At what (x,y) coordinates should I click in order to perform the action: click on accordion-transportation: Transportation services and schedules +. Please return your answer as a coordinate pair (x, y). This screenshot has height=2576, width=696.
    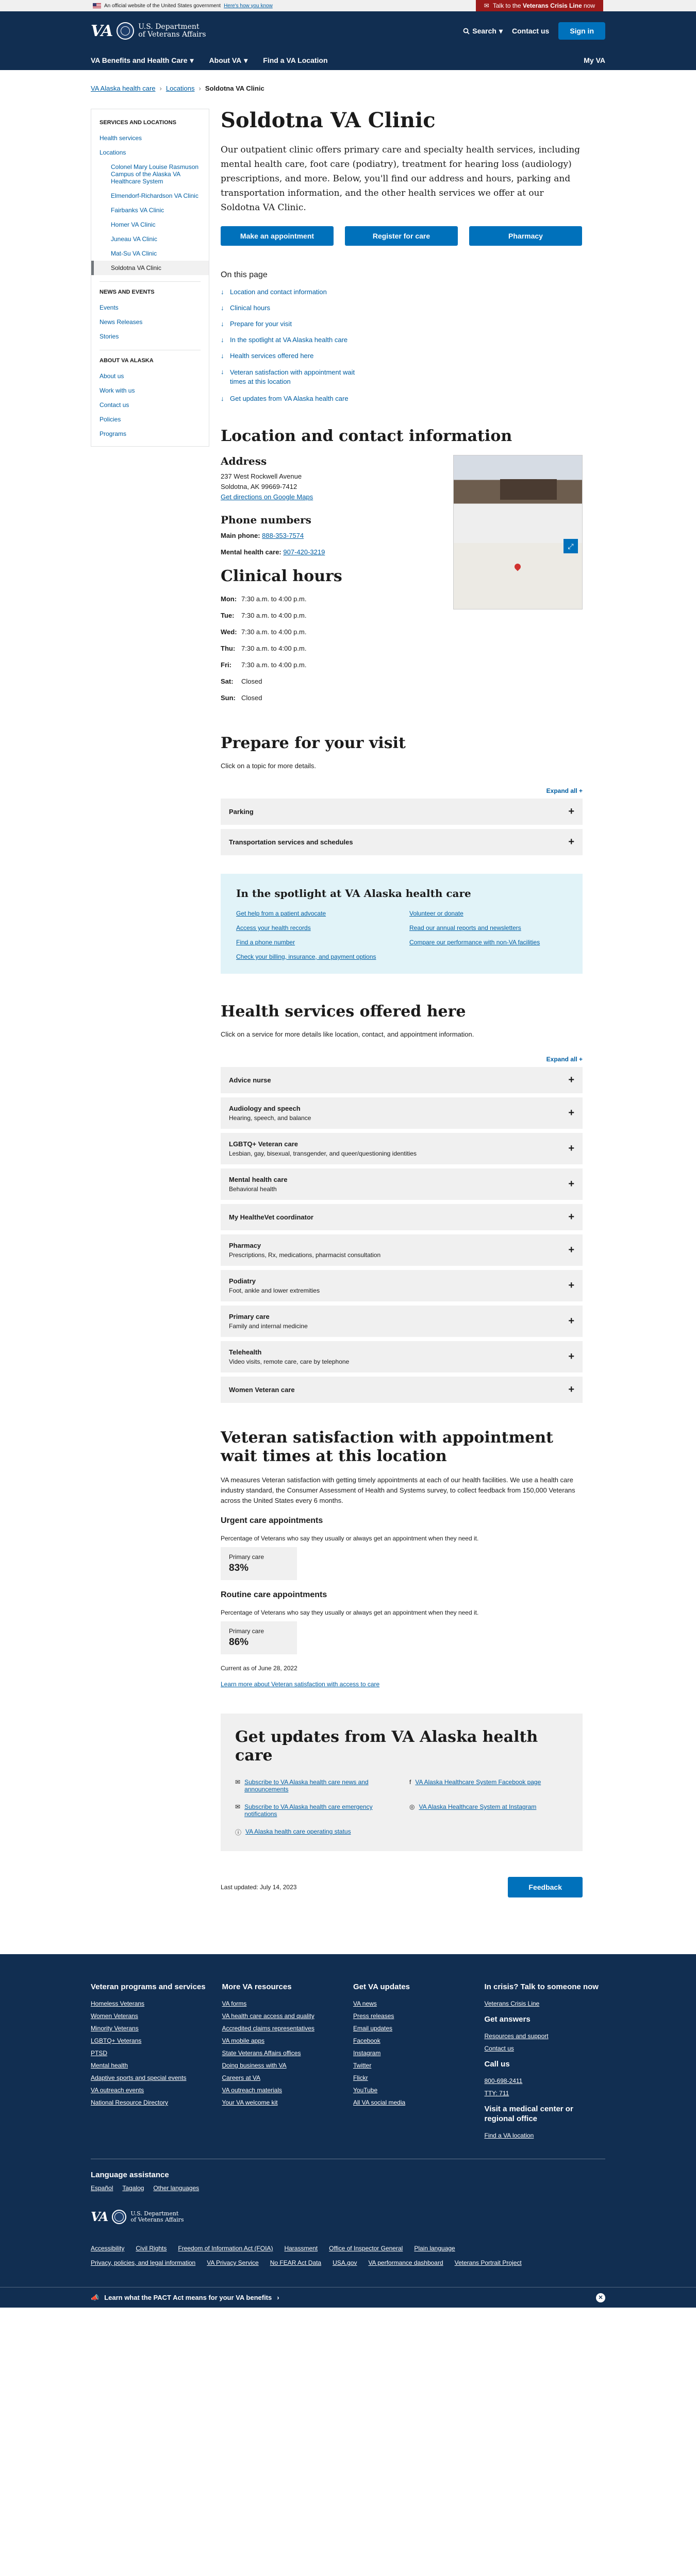
    Looking at the image, I should click on (402, 842).